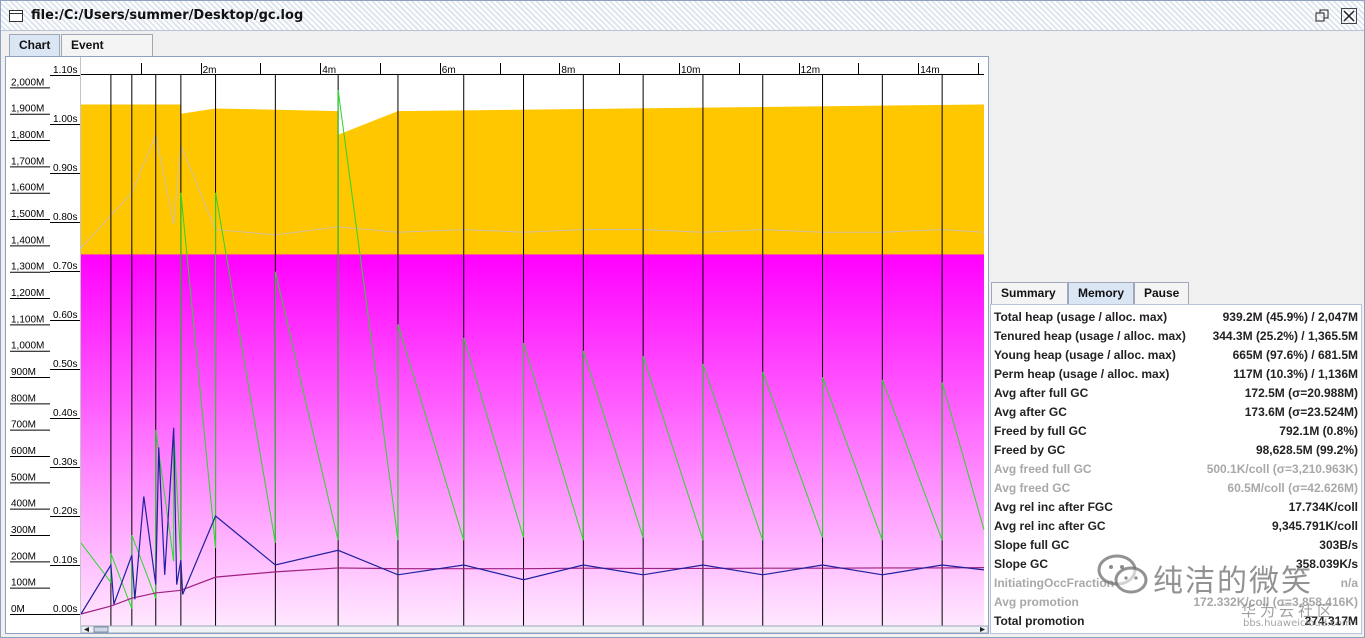 This screenshot has height=638, width=1365. What do you see at coordinates (27, 240) in the screenshot?
I see `memory-tick-label: 1,400M` at bounding box center [27, 240].